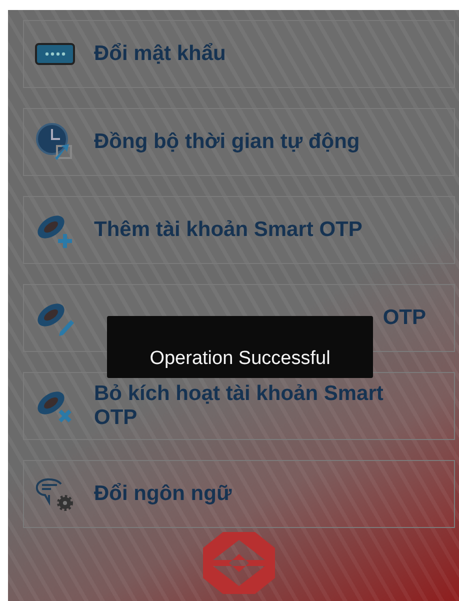 The image size is (459, 601). What do you see at coordinates (228, 230) in the screenshot?
I see `menu-item-label: Thêm tài khoản Smart OTP` at bounding box center [228, 230].